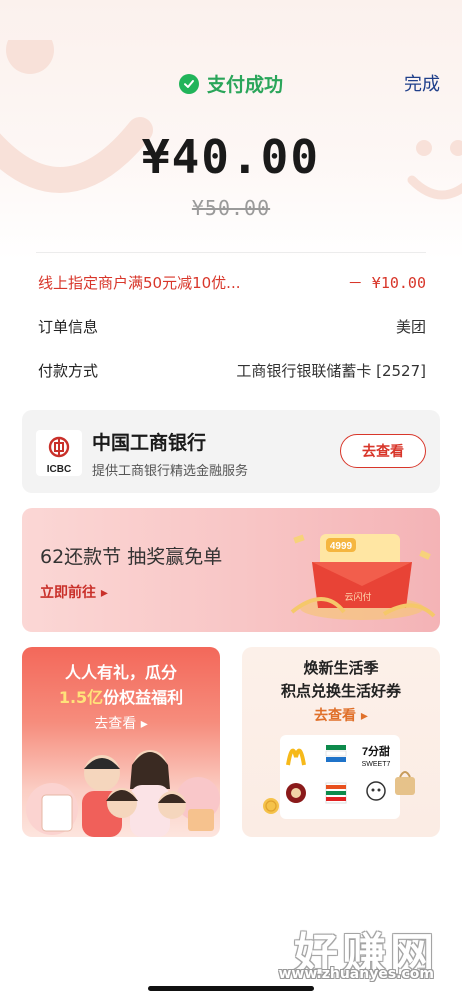  What do you see at coordinates (405, 783) in the screenshot?
I see `shopping-bag-icon` at bounding box center [405, 783].